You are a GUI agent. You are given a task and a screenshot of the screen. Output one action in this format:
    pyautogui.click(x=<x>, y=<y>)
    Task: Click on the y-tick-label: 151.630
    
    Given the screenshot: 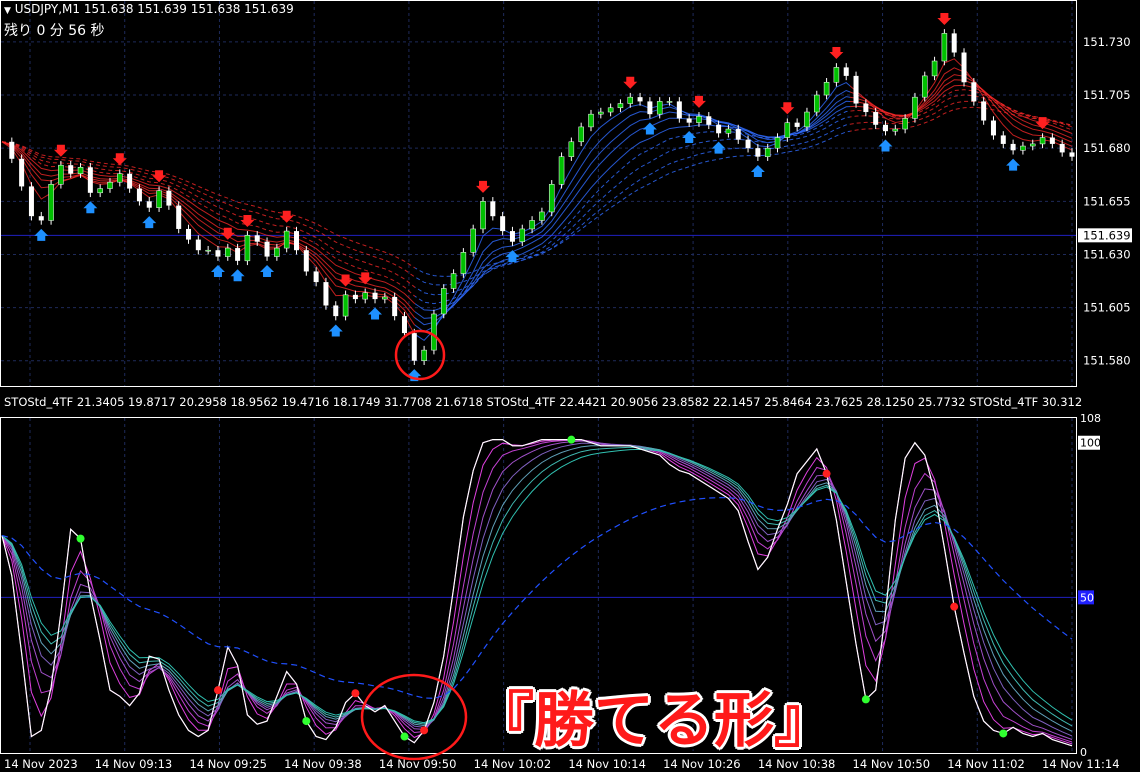 What is the action you would take?
    pyautogui.click(x=1107, y=254)
    